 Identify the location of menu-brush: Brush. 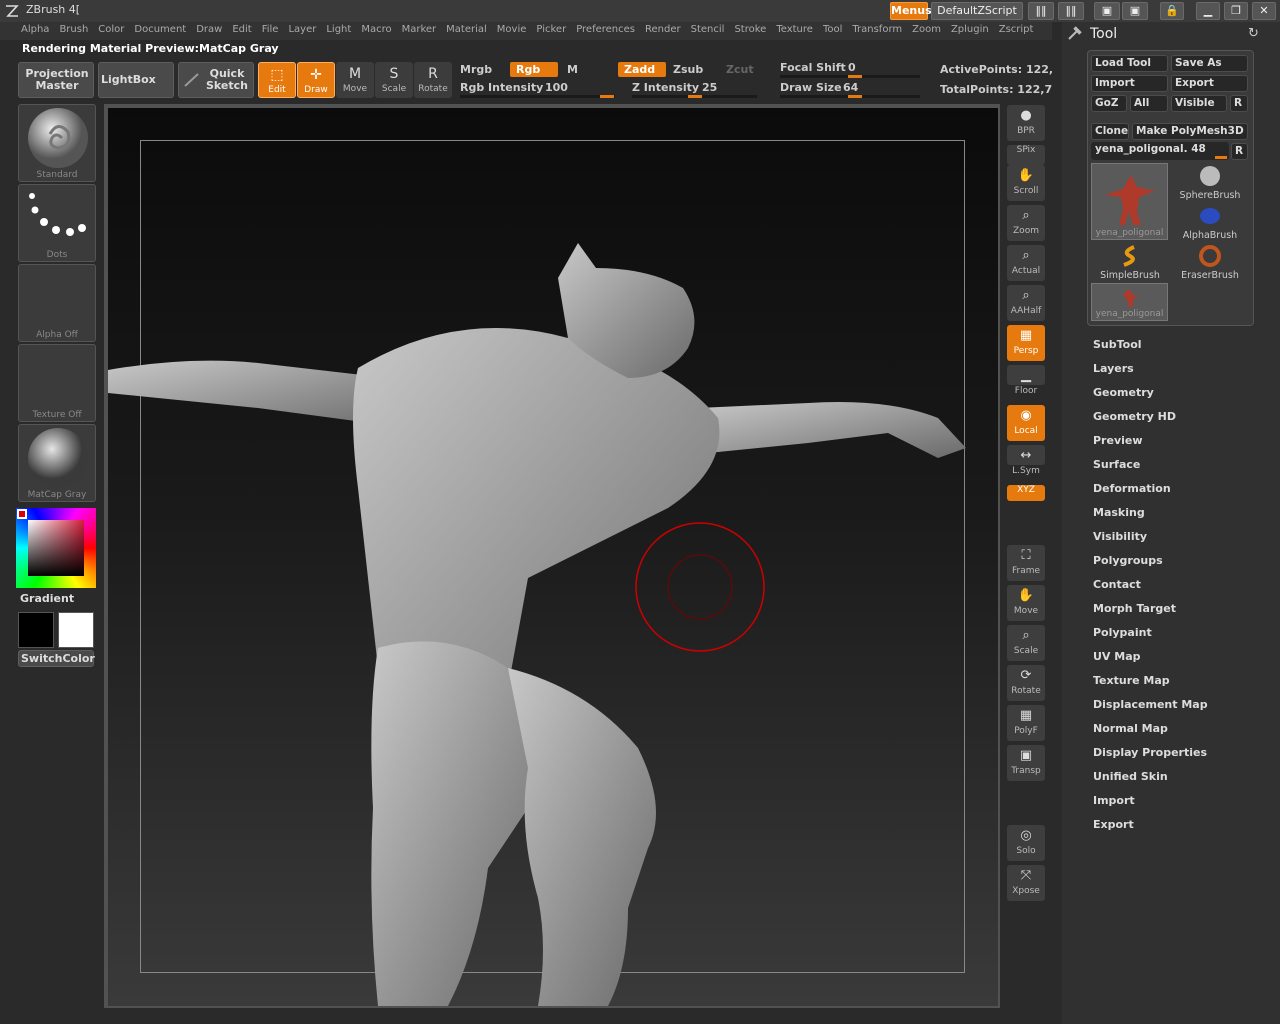
(73, 31).